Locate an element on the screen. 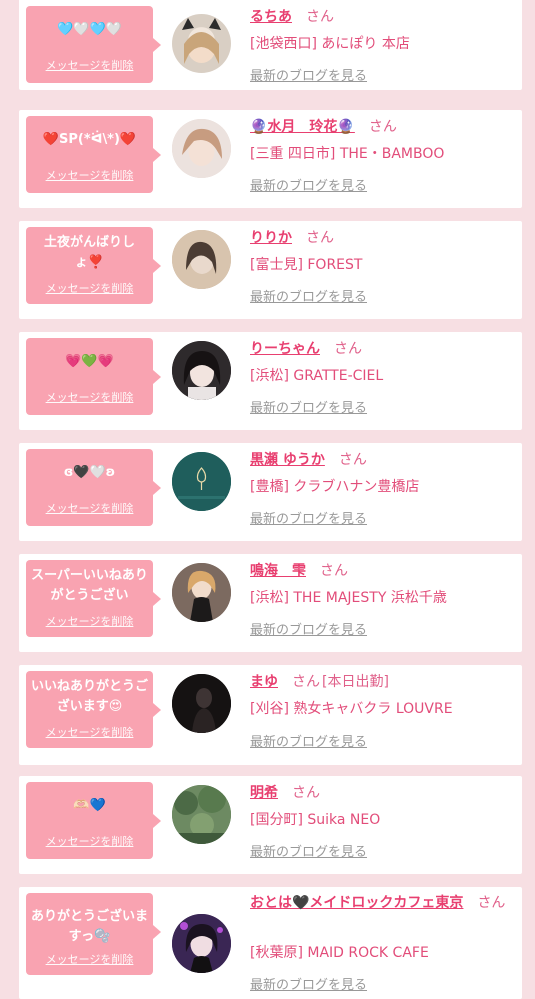 This screenshot has width=535, height=999. user-name-link: るちあ is located at coordinates (271, 17).